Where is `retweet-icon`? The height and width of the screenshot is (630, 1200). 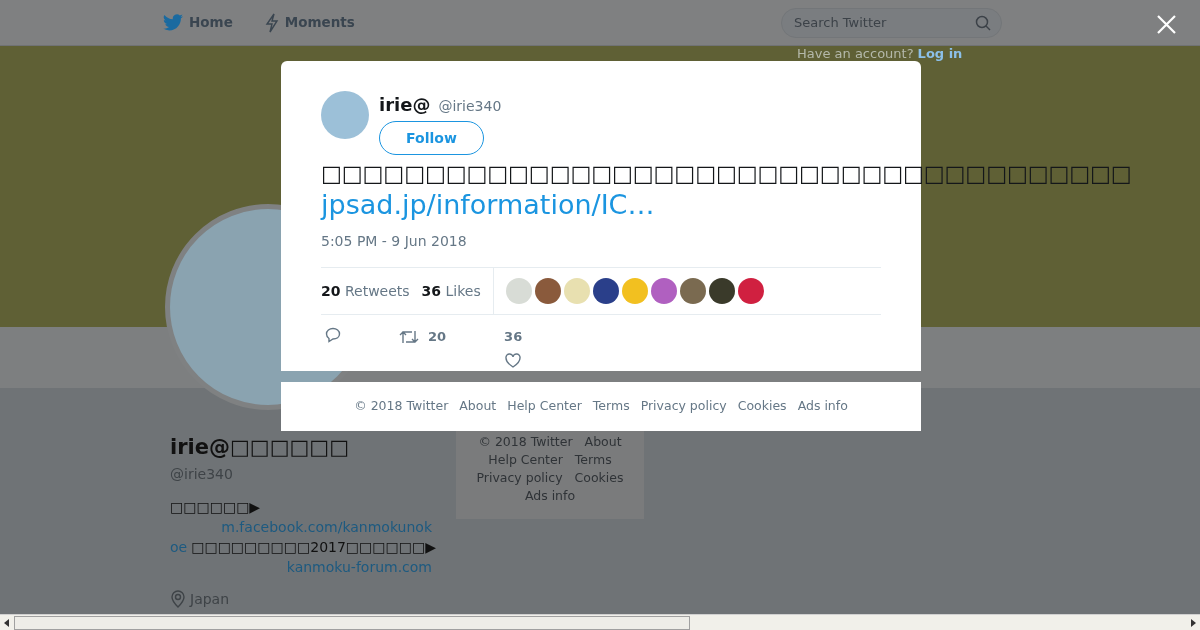 retweet-icon is located at coordinates (409, 336).